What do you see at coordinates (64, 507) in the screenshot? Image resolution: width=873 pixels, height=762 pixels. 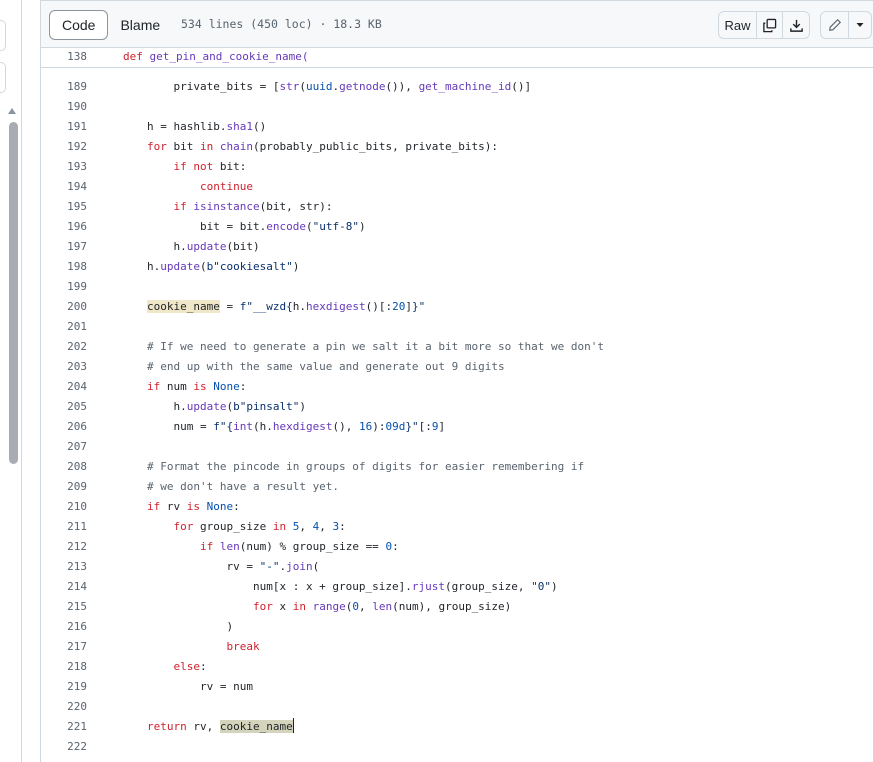 I see `line-number: 210` at bounding box center [64, 507].